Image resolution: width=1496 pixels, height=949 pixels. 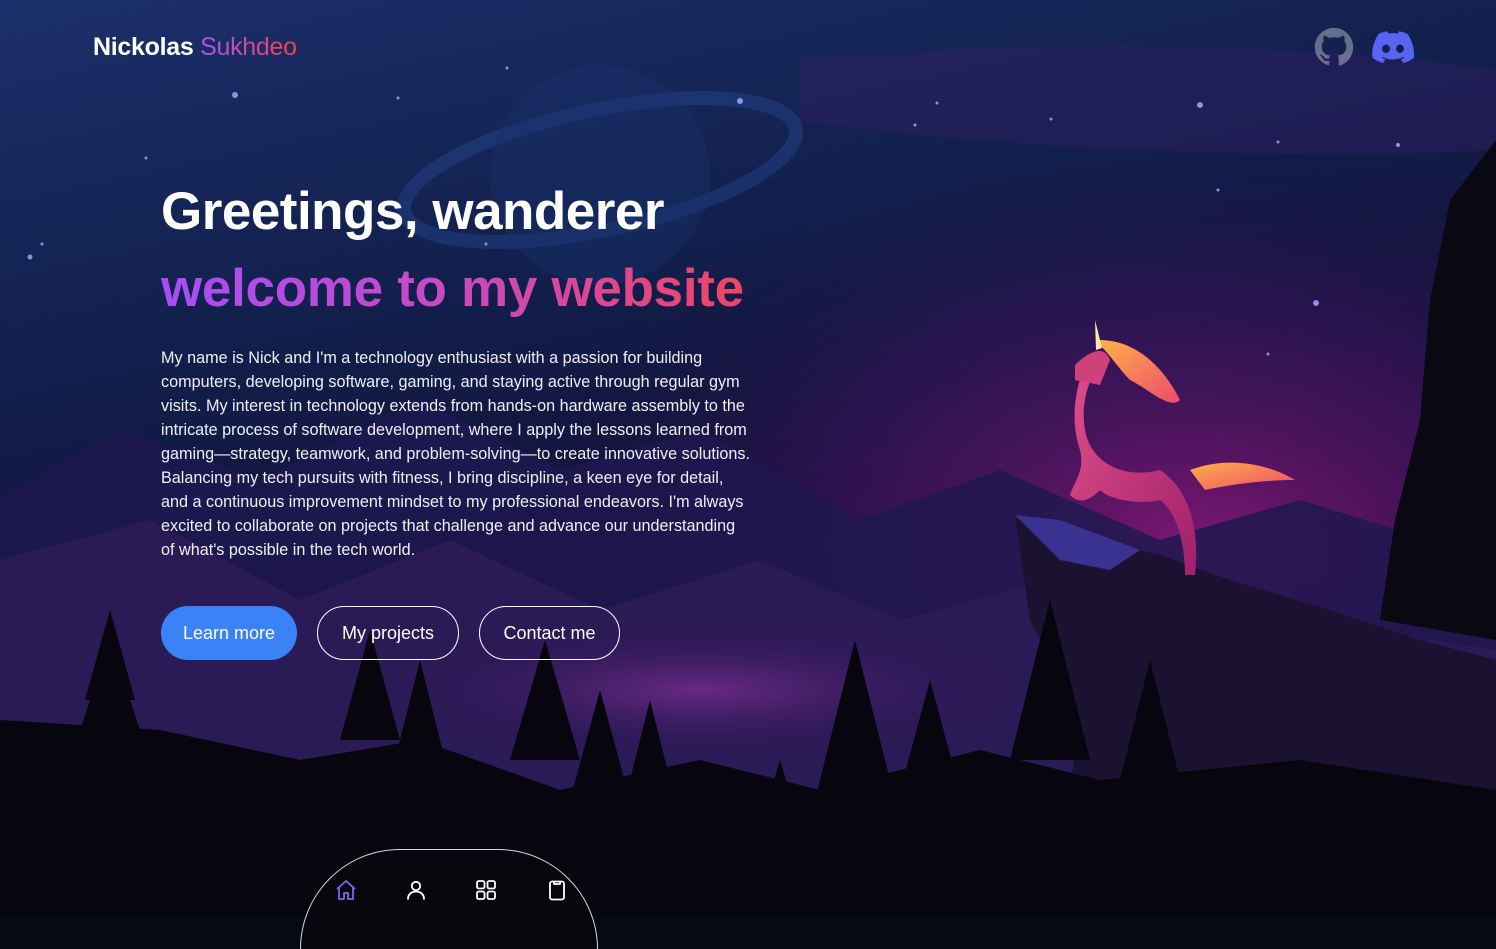 I want to click on hero-subheadline: welcome to my website, so click(x=452, y=289).